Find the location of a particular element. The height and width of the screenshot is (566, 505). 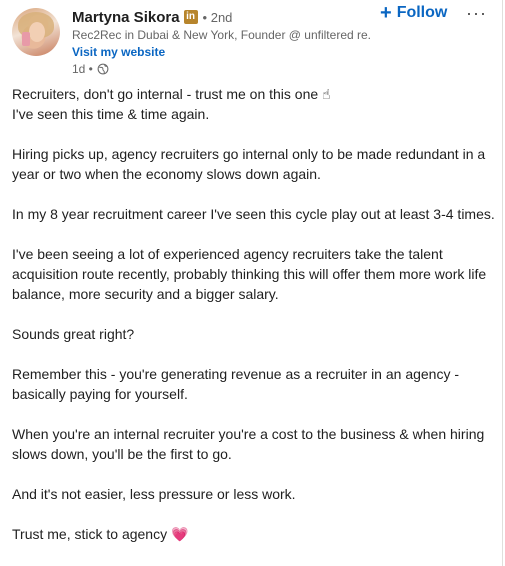

plus-icon: + is located at coordinates (386, 13).